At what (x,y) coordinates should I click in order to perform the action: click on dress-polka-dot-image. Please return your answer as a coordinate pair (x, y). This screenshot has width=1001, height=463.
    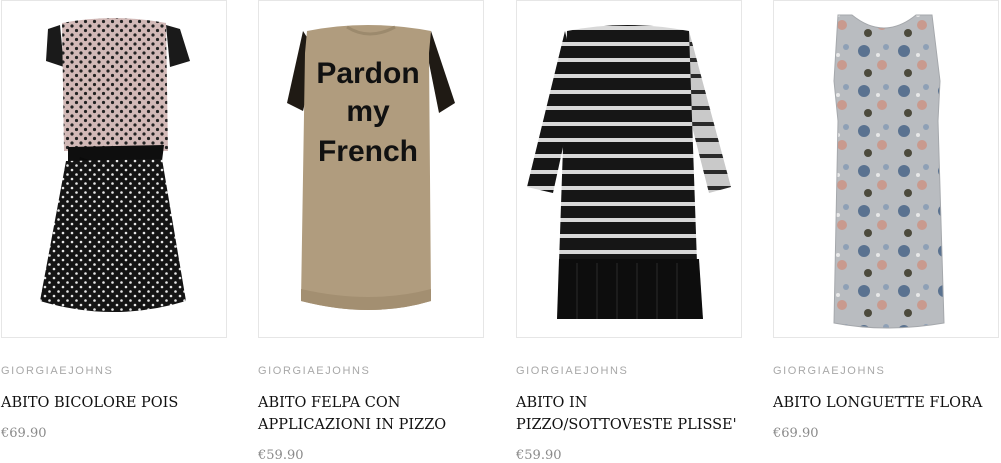
    Looking at the image, I should click on (115, 165).